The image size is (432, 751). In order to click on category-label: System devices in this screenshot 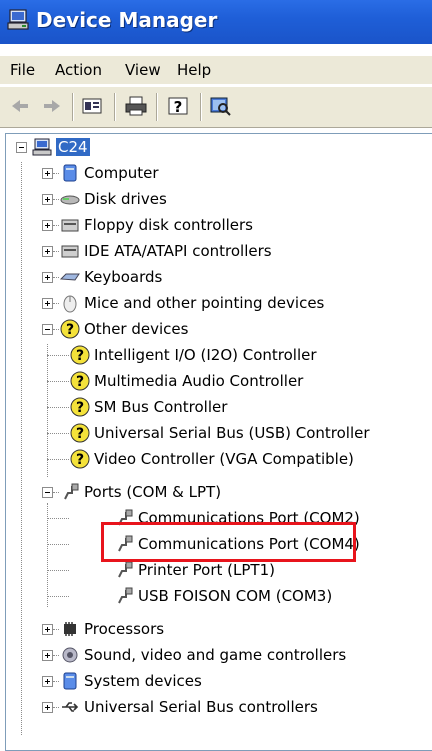, I will do `click(143, 681)`.